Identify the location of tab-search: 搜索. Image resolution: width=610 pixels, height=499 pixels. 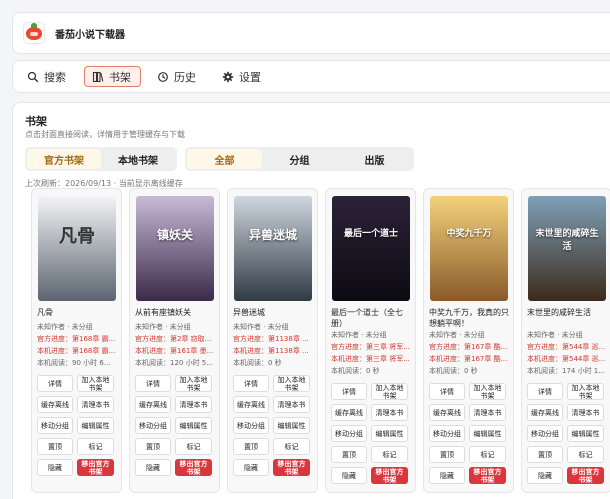
(47, 76).